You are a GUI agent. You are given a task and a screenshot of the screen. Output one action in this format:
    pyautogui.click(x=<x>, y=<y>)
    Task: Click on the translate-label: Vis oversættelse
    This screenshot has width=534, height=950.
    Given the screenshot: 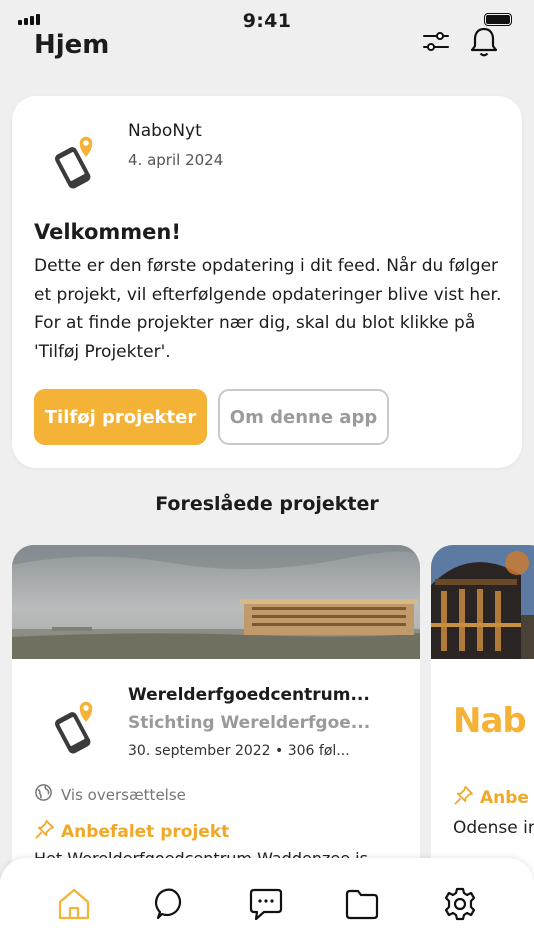 What is the action you would take?
    pyautogui.click(x=123, y=794)
    